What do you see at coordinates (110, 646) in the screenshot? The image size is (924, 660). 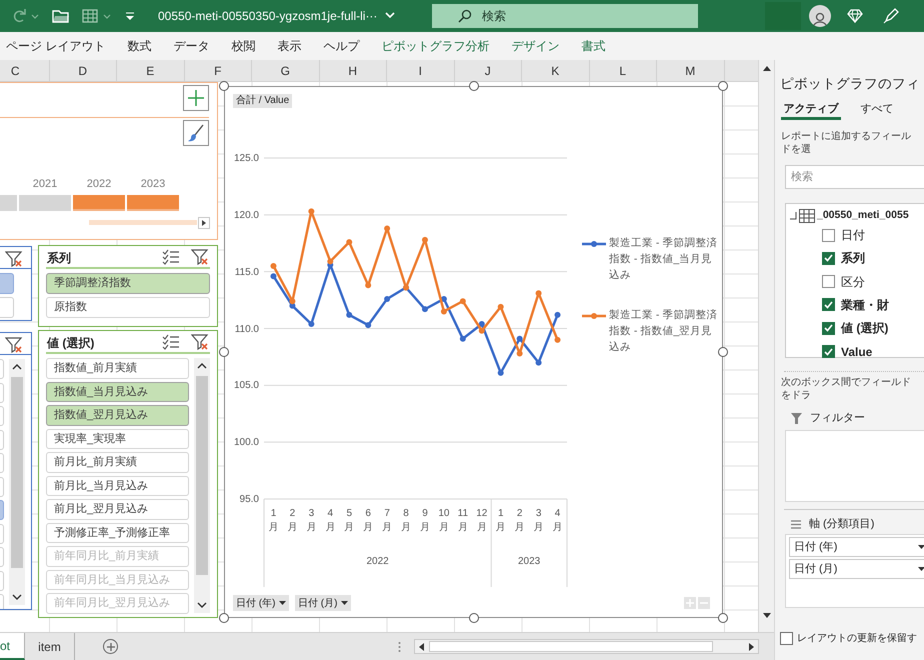 I see `add-sheet-button` at bounding box center [110, 646].